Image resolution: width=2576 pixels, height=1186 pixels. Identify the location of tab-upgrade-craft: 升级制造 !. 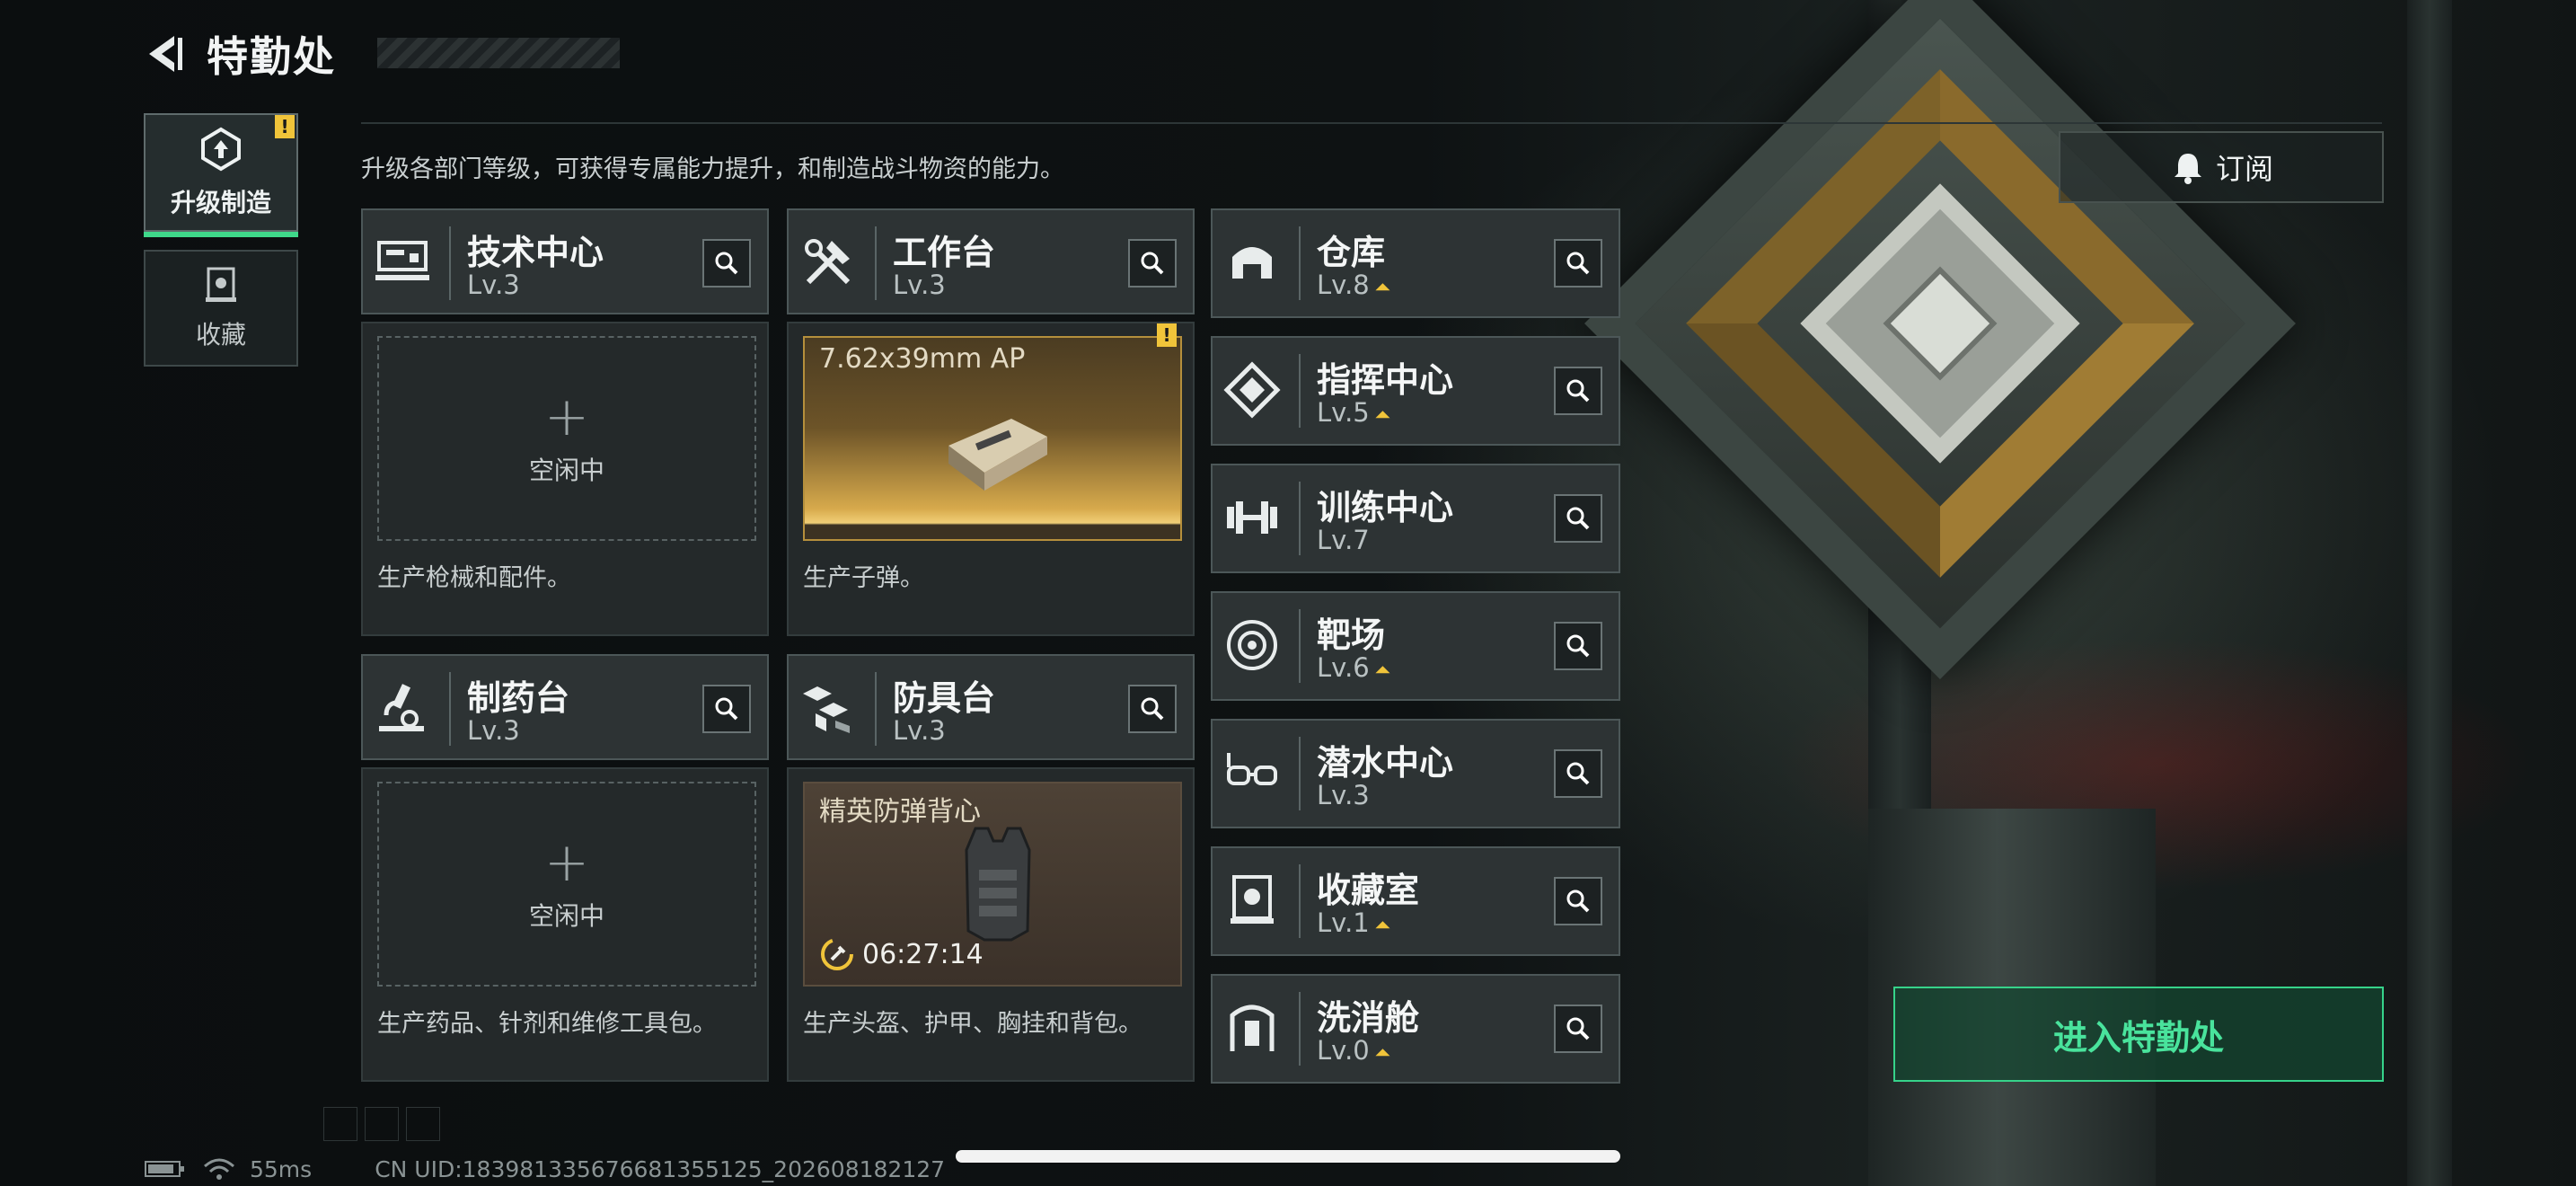
(221, 175).